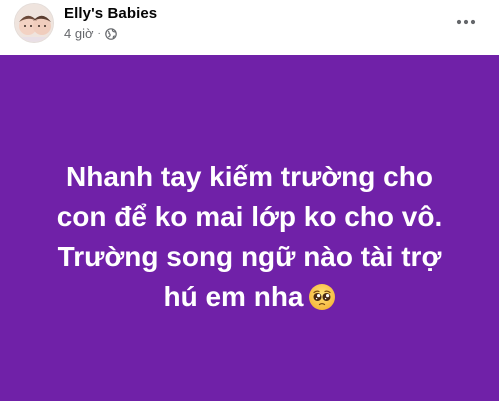 The image size is (499, 401). I want to click on globe-icon, so click(111, 33).